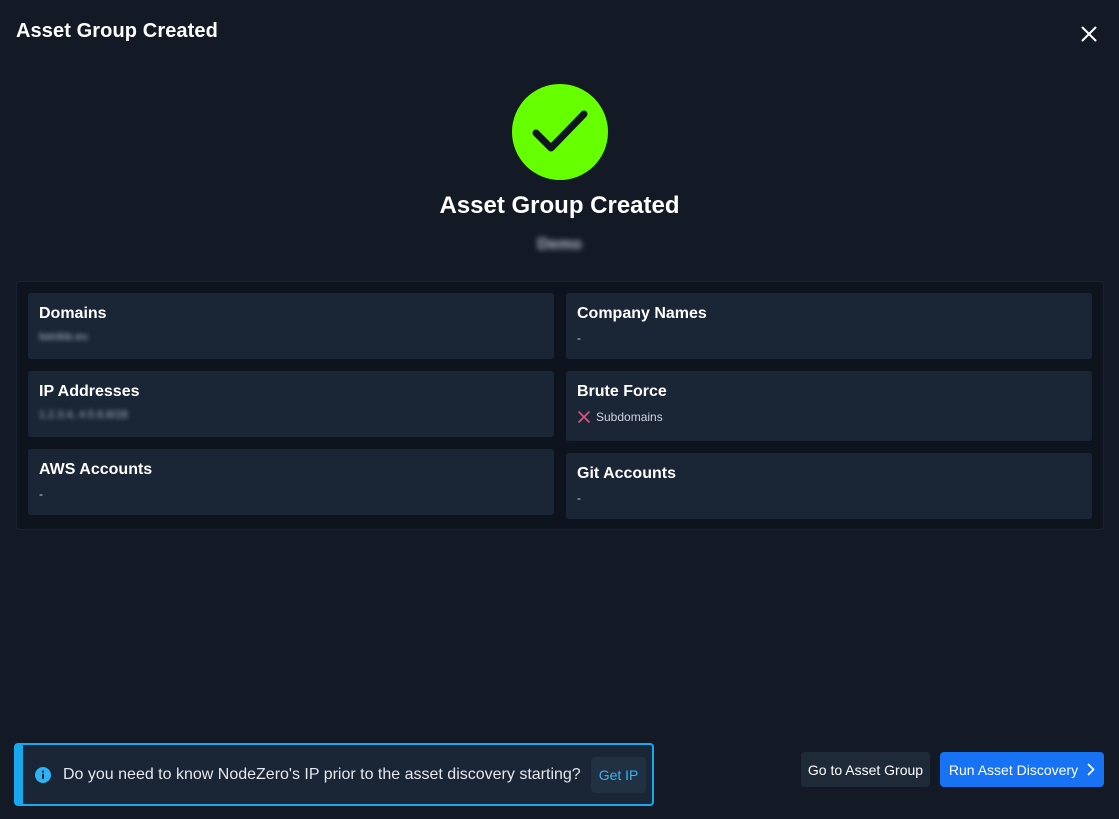 This screenshot has width=1119, height=819. I want to click on close-button, so click(1089, 34).